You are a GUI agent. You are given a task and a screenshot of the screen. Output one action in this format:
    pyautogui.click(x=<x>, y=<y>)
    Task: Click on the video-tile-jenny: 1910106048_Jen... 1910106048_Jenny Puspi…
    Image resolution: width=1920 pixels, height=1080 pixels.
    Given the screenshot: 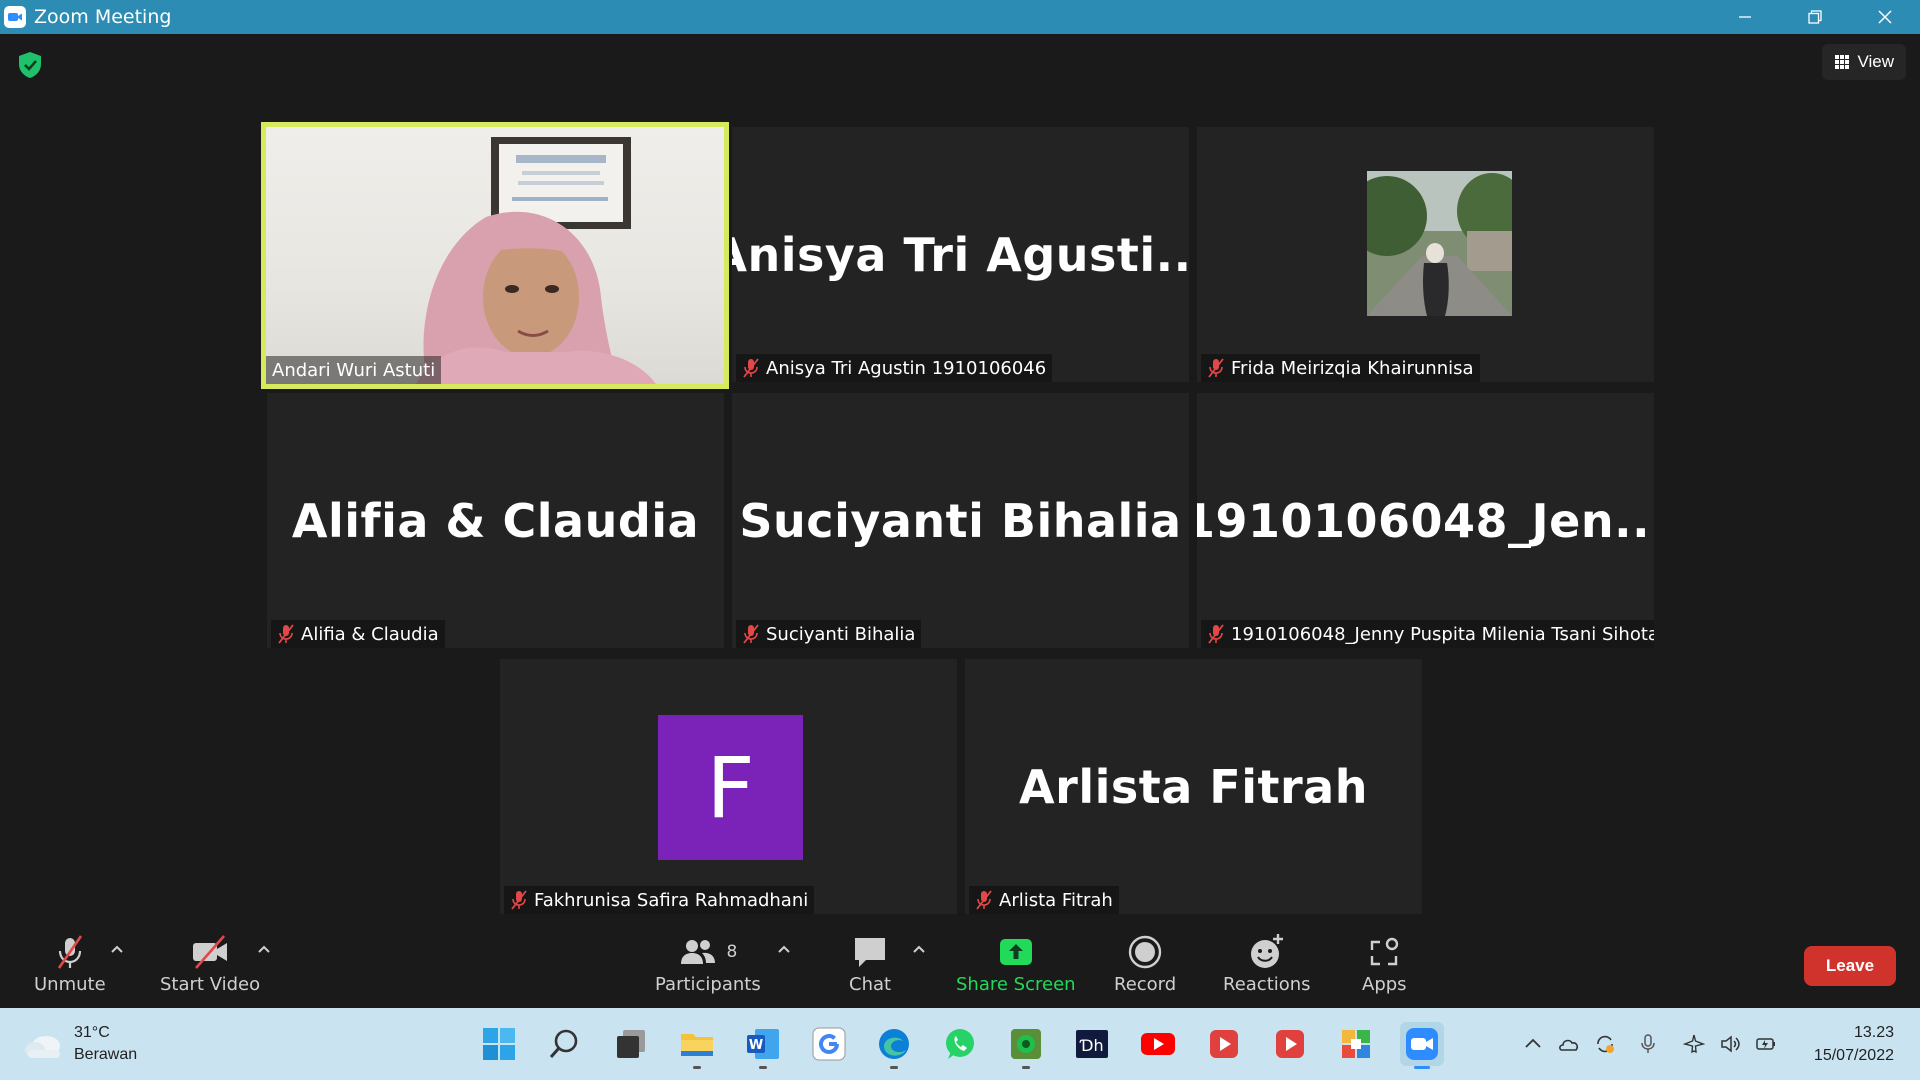 What is the action you would take?
    pyautogui.click(x=1425, y=520)
    